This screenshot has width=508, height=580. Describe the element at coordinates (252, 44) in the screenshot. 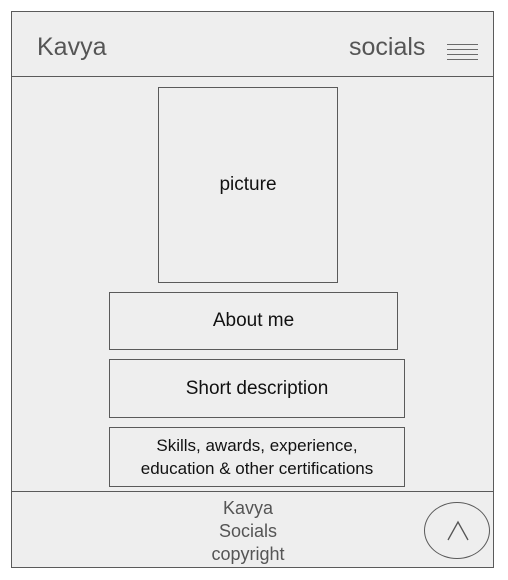

I see `header: Kavya socials` at that location.